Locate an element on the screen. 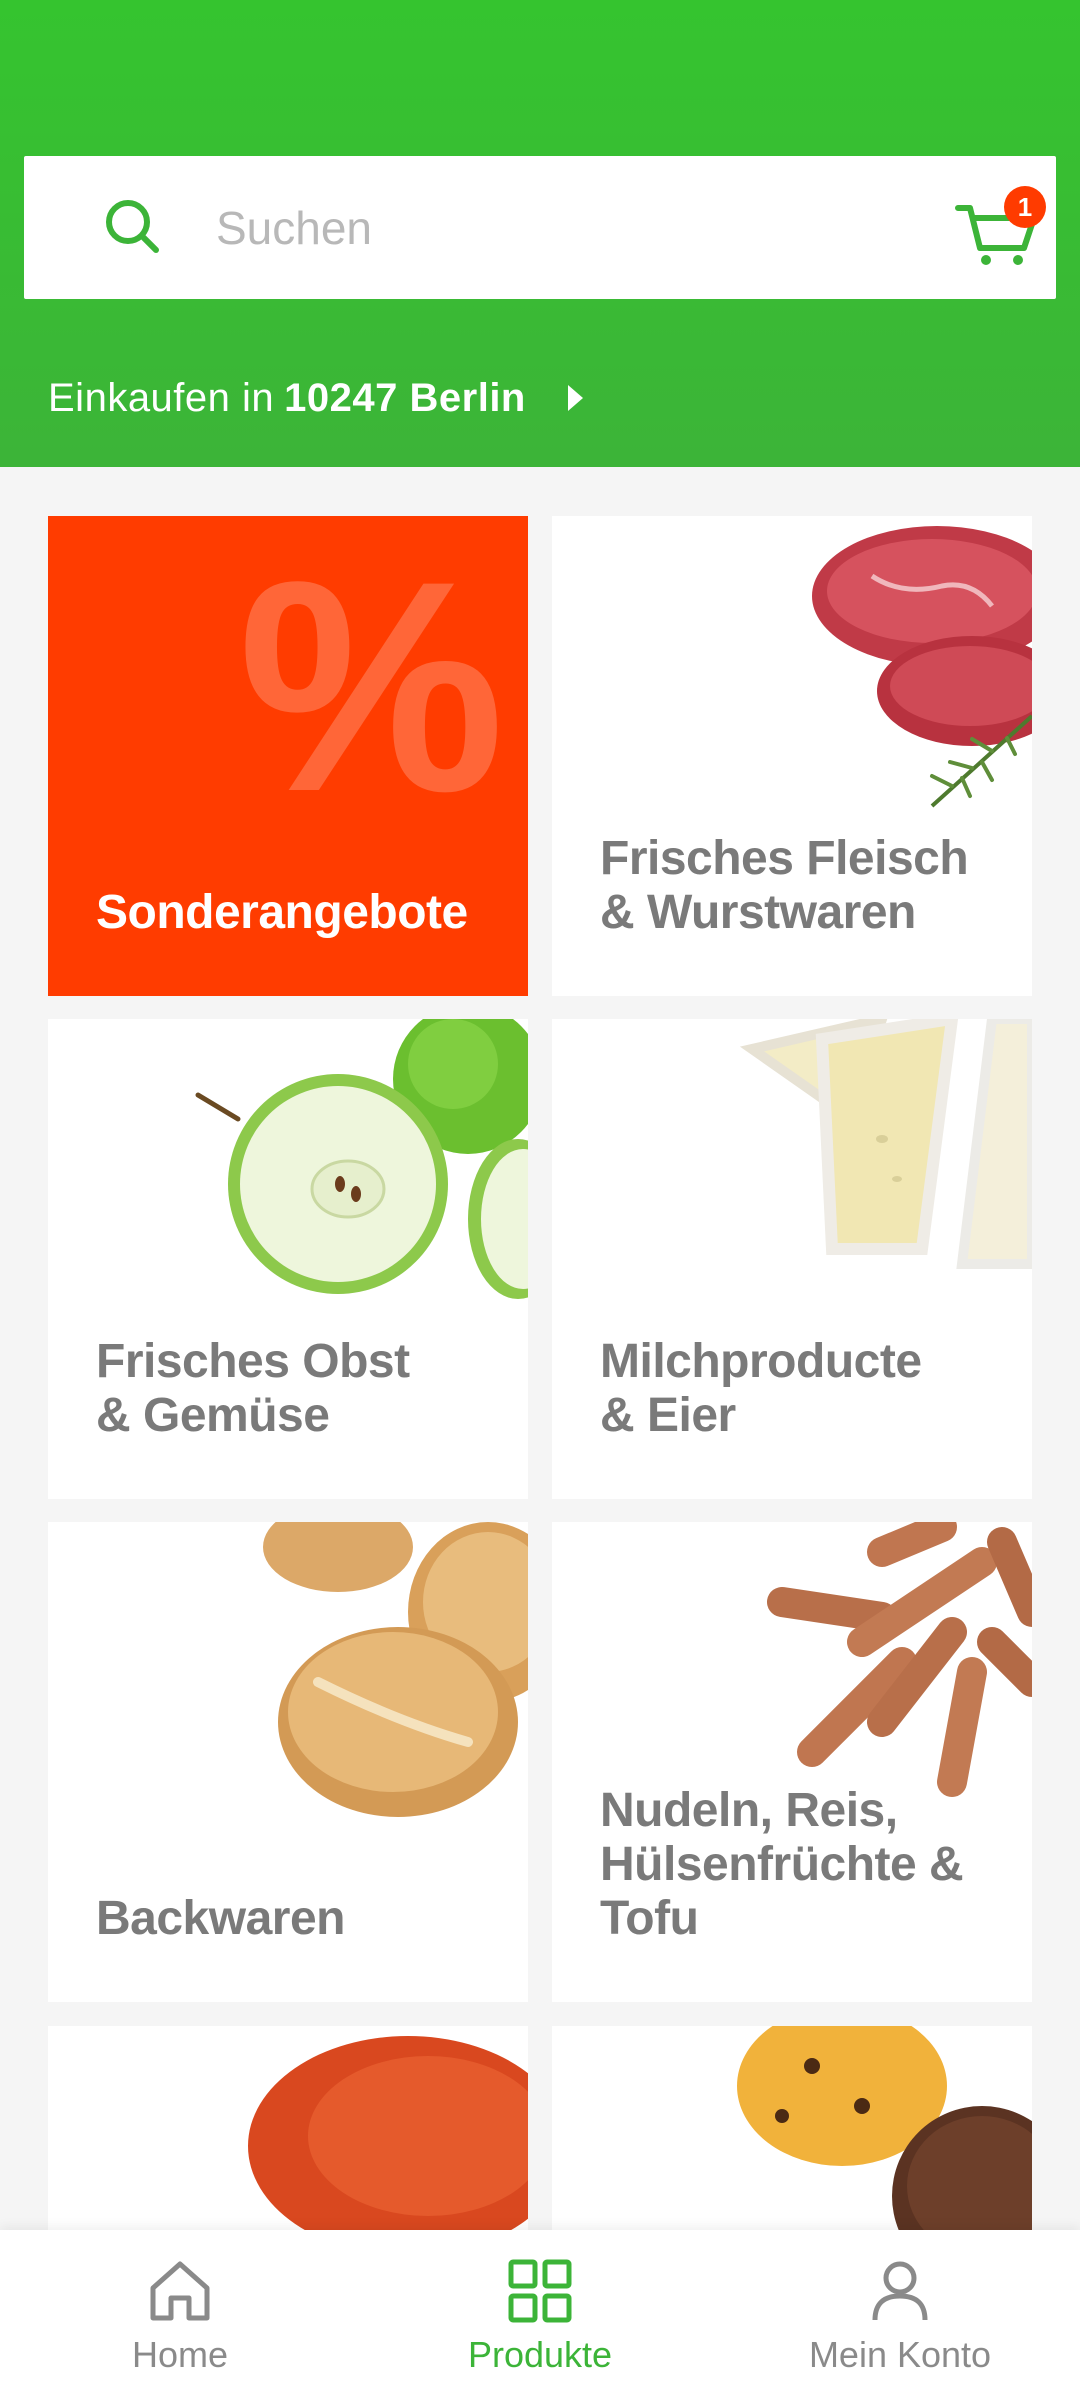 Image resolution: width=1080 pixels, height=2400 pixels. category-label: Nudeln, Reis, Hülsenfrüchte & Tofu is located at coordinates (782, 1864).